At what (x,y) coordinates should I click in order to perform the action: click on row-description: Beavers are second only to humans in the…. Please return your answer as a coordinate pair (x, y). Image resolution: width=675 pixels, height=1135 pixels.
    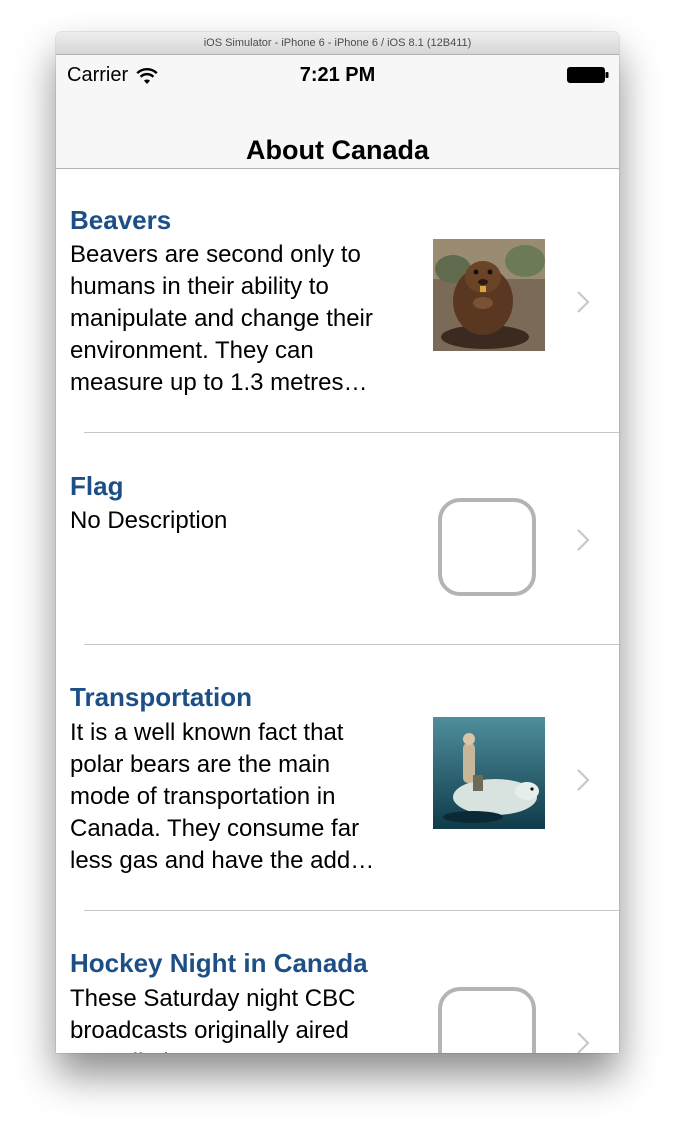
    Looking at the image, I should click on (221, 318).